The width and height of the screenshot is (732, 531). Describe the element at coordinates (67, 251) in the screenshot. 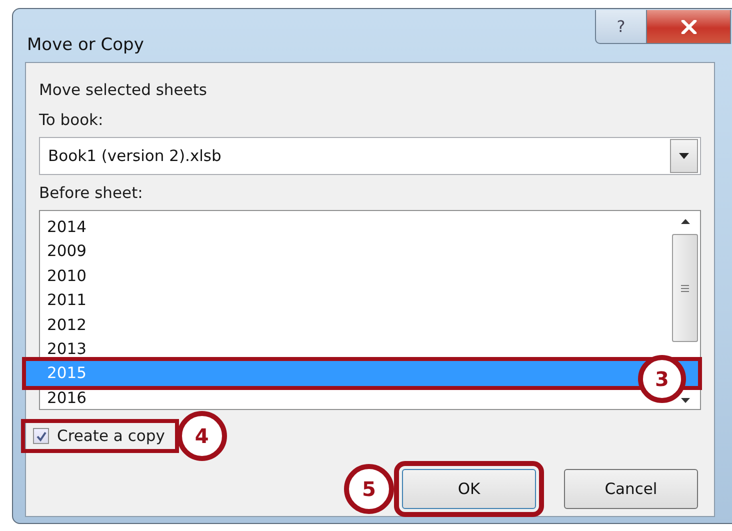

I see `list-item: 2009` at that location.